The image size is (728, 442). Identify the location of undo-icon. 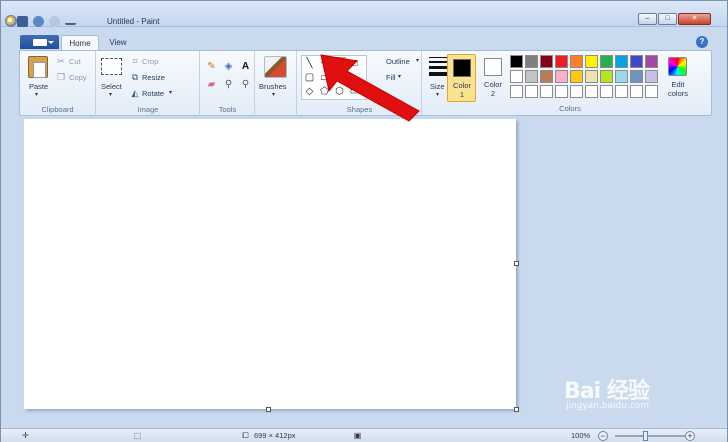
(38, 21).